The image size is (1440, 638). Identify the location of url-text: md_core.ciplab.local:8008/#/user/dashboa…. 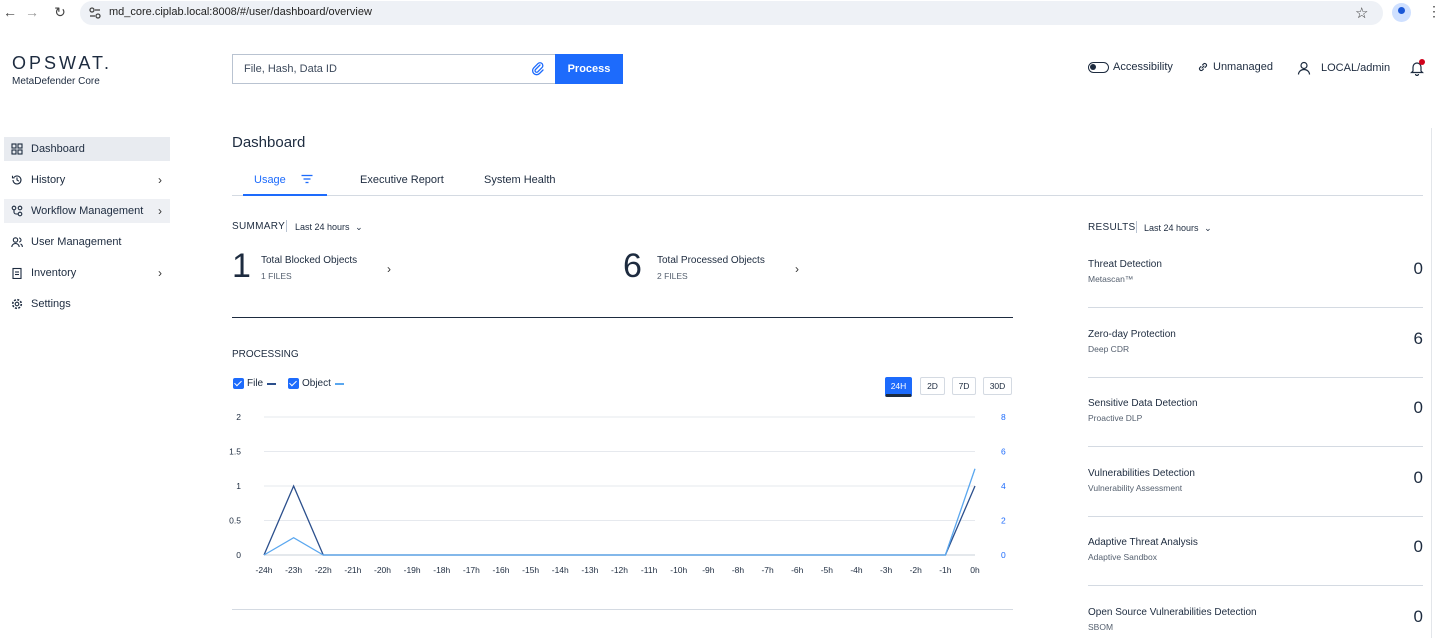
(240, 12).